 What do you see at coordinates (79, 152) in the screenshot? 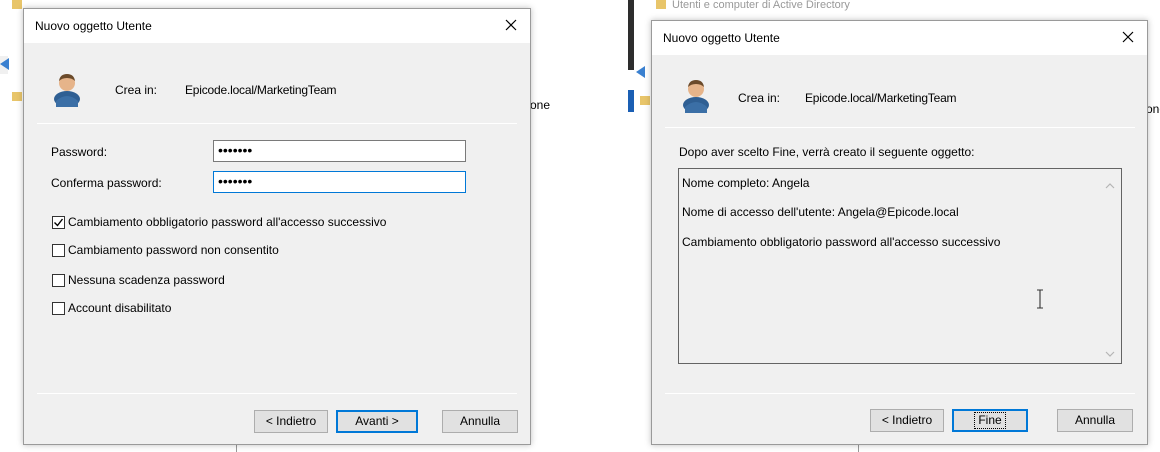
I see `password-label: Password:` at bounding box center [79, 152].